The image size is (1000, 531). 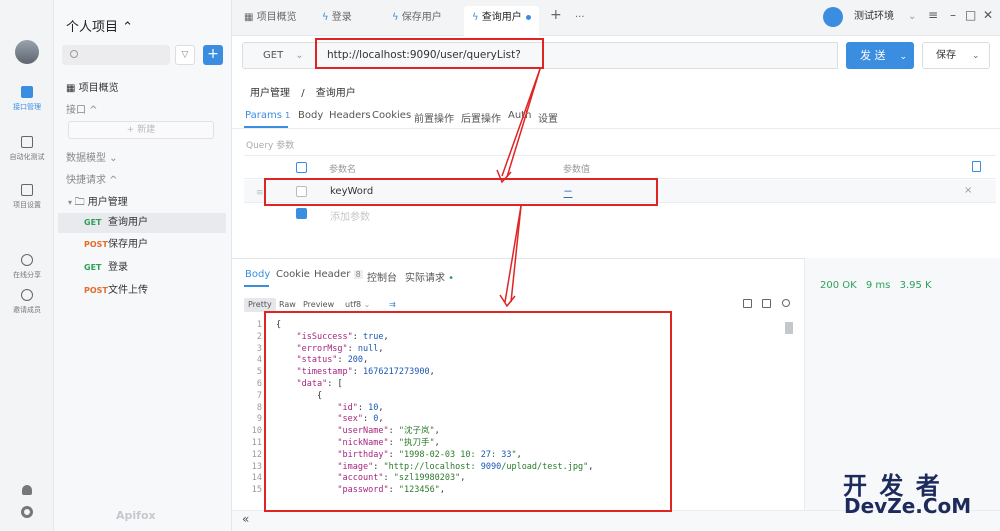 What do you see at coordinates (116, 55) in the screenshot?
I see `search-input` at bounding box center [116, 55].